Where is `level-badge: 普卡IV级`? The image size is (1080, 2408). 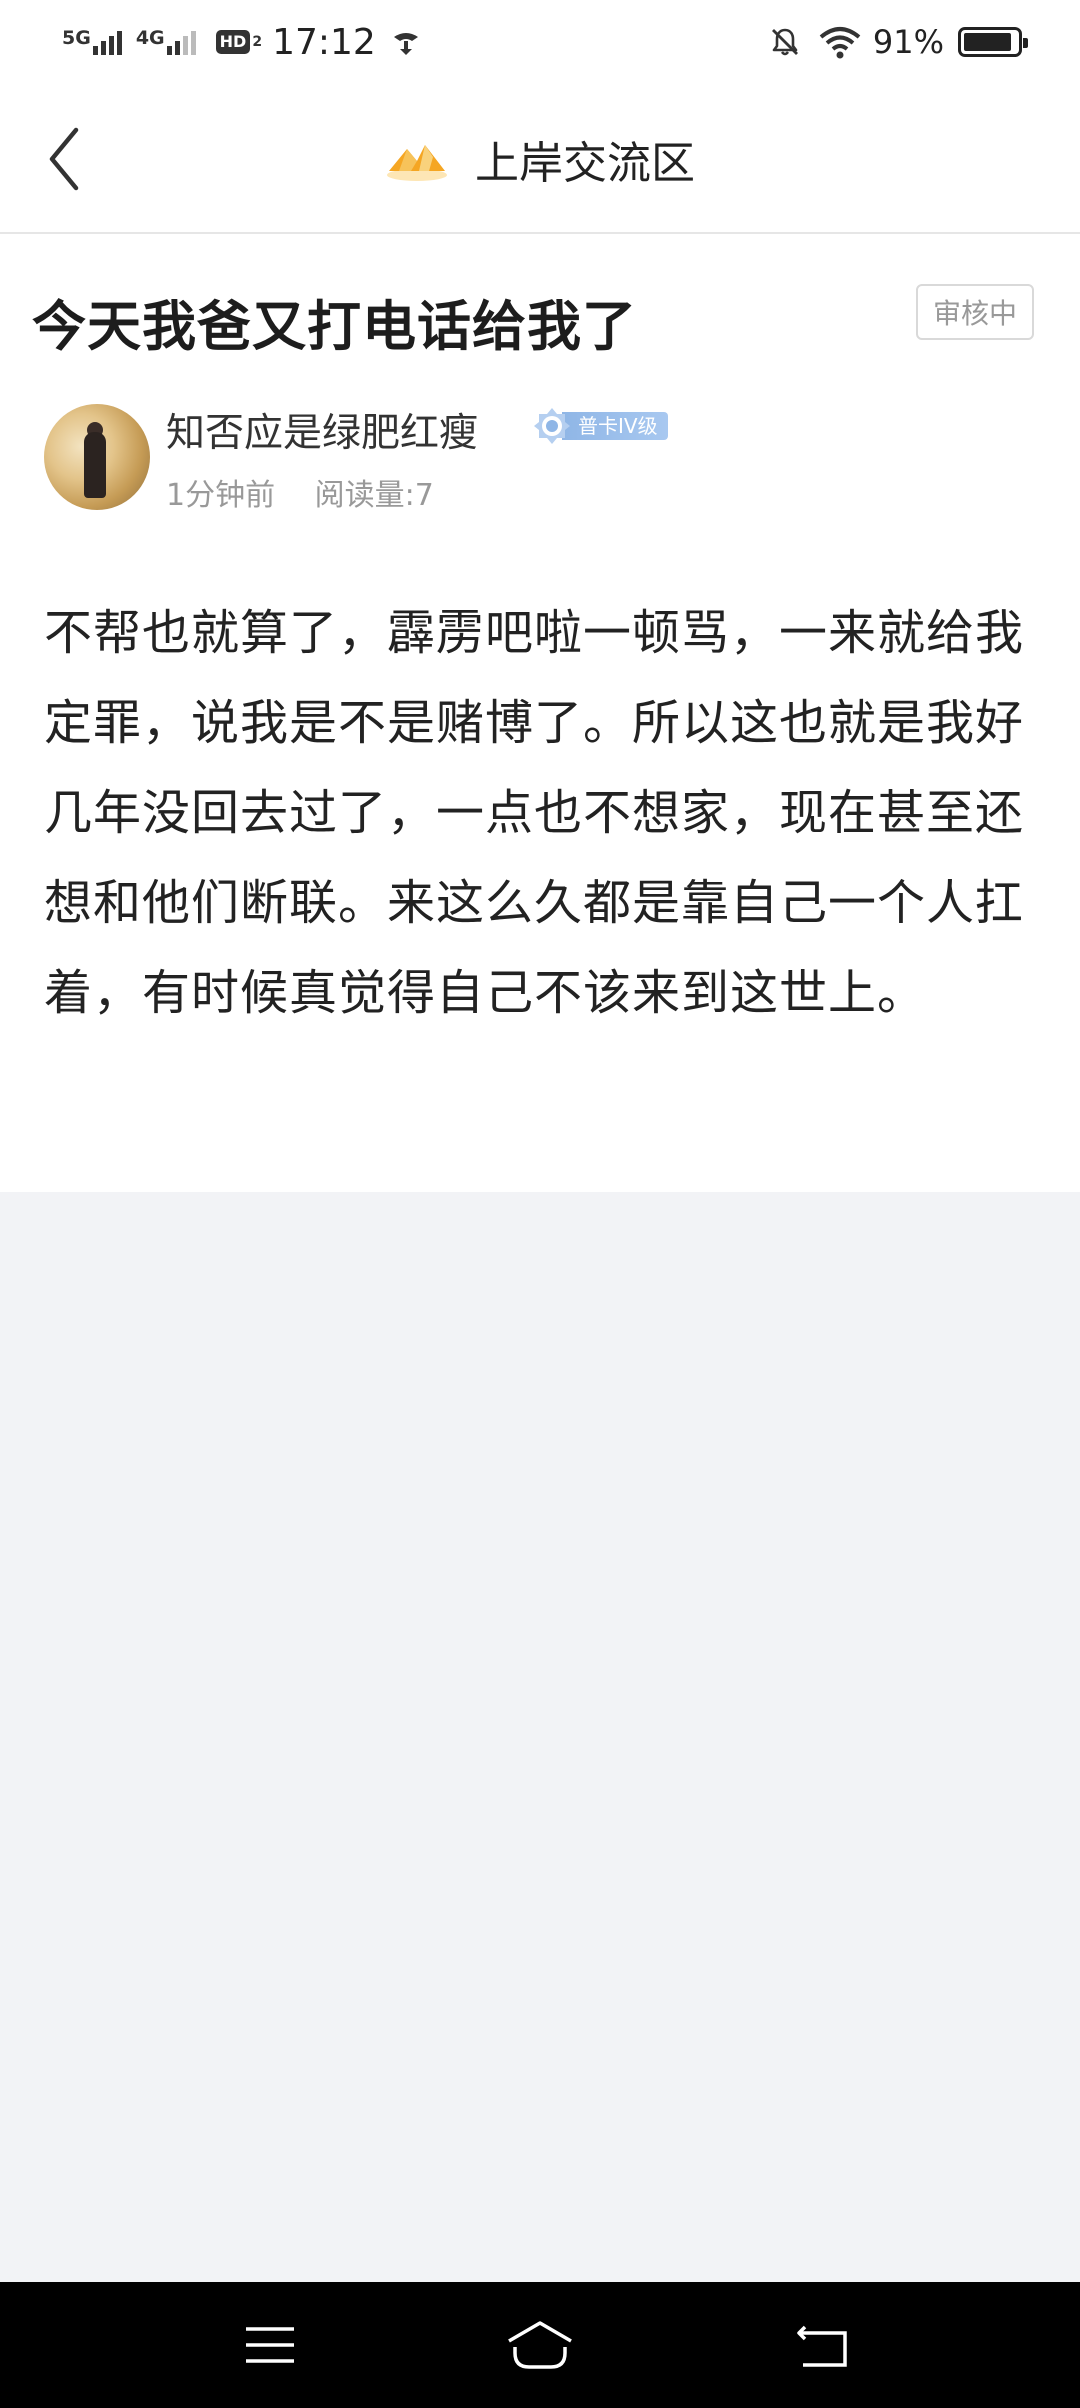 level-badge: 普卡IV级 is located at coordinates (600, 426).